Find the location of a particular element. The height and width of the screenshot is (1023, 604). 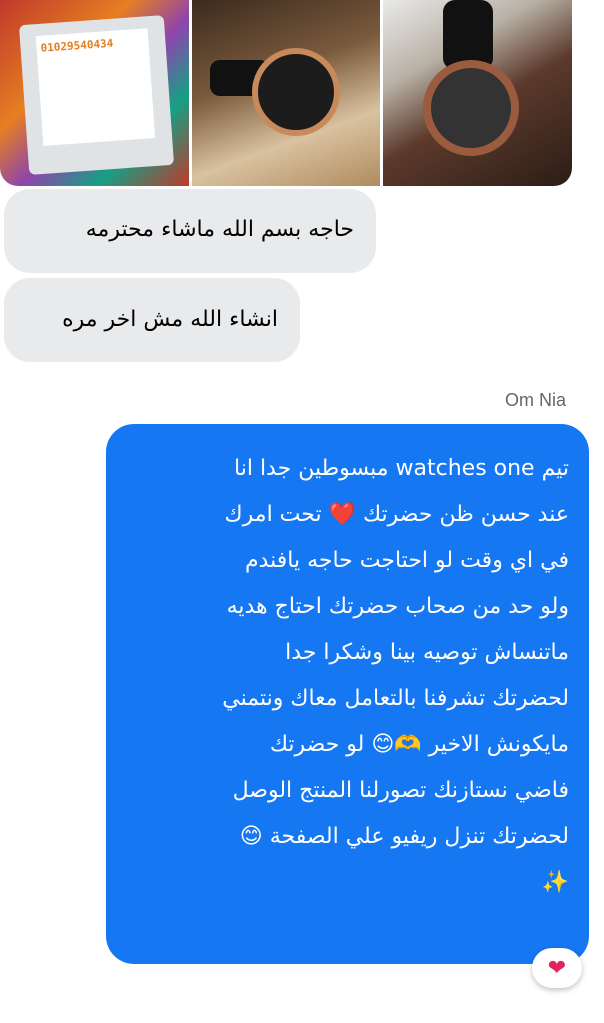

message-line: ✨ is located at coordinates (555, 882).